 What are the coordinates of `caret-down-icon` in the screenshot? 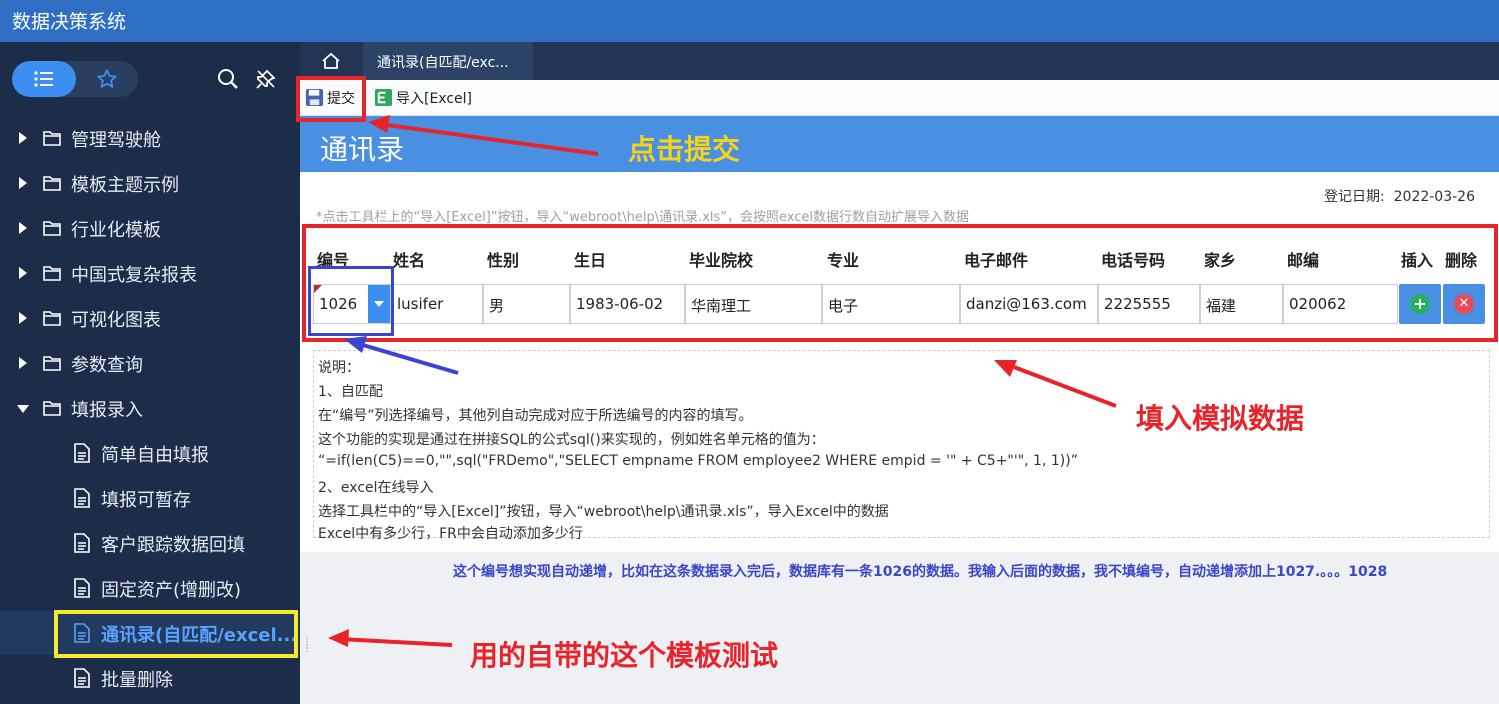 It's located at (23, 409).